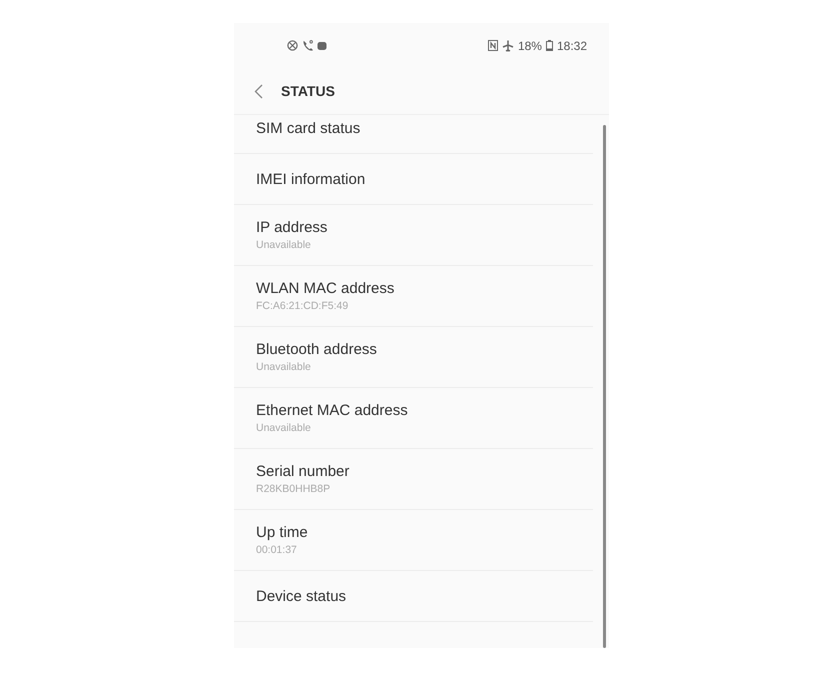  I want to click on settings-item: IMEI information, so click(413, 179).